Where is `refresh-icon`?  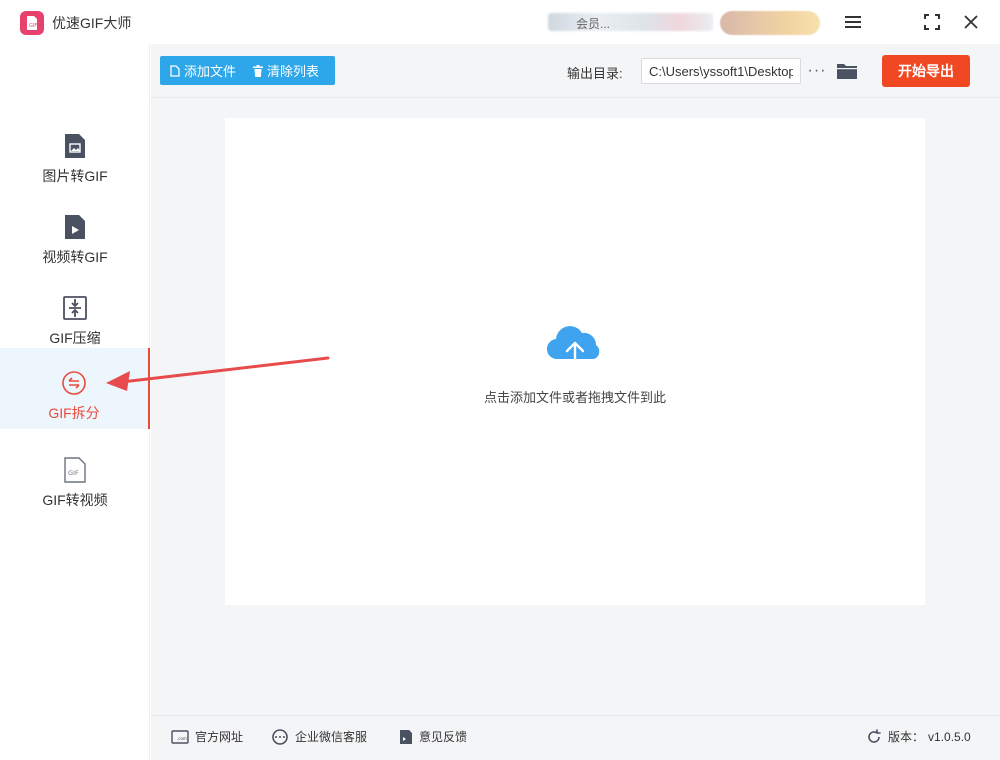
refresh-icon is located at coordinates (874, 735).